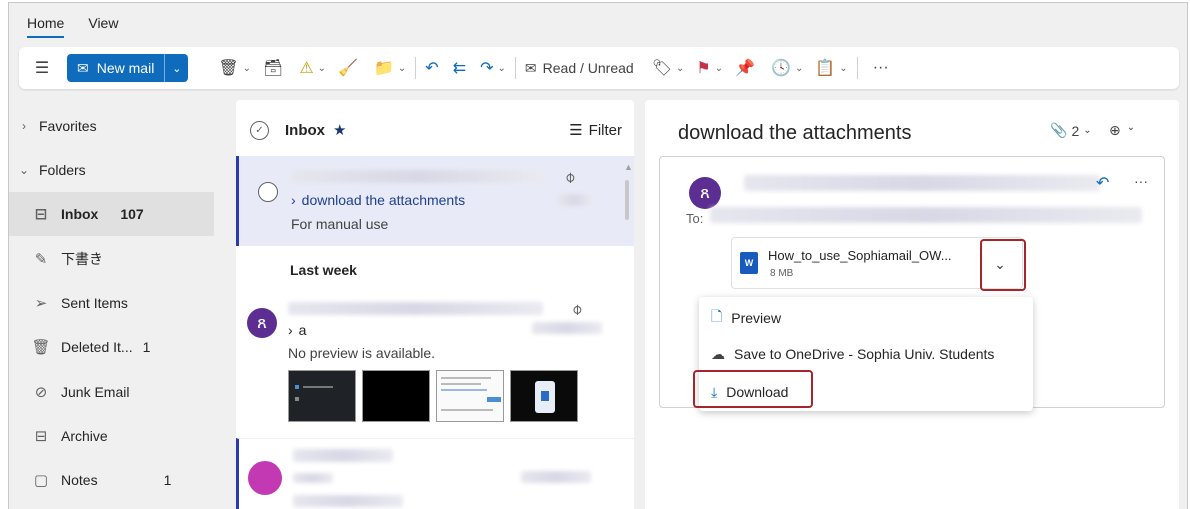 The height and width of the screenshot is (509, 1190). What do you see at coordinates (111, 347) in the screenshot?
I see `folder-deleted: 🗑 Deleted It... 1` at bounding box center [111, 347].